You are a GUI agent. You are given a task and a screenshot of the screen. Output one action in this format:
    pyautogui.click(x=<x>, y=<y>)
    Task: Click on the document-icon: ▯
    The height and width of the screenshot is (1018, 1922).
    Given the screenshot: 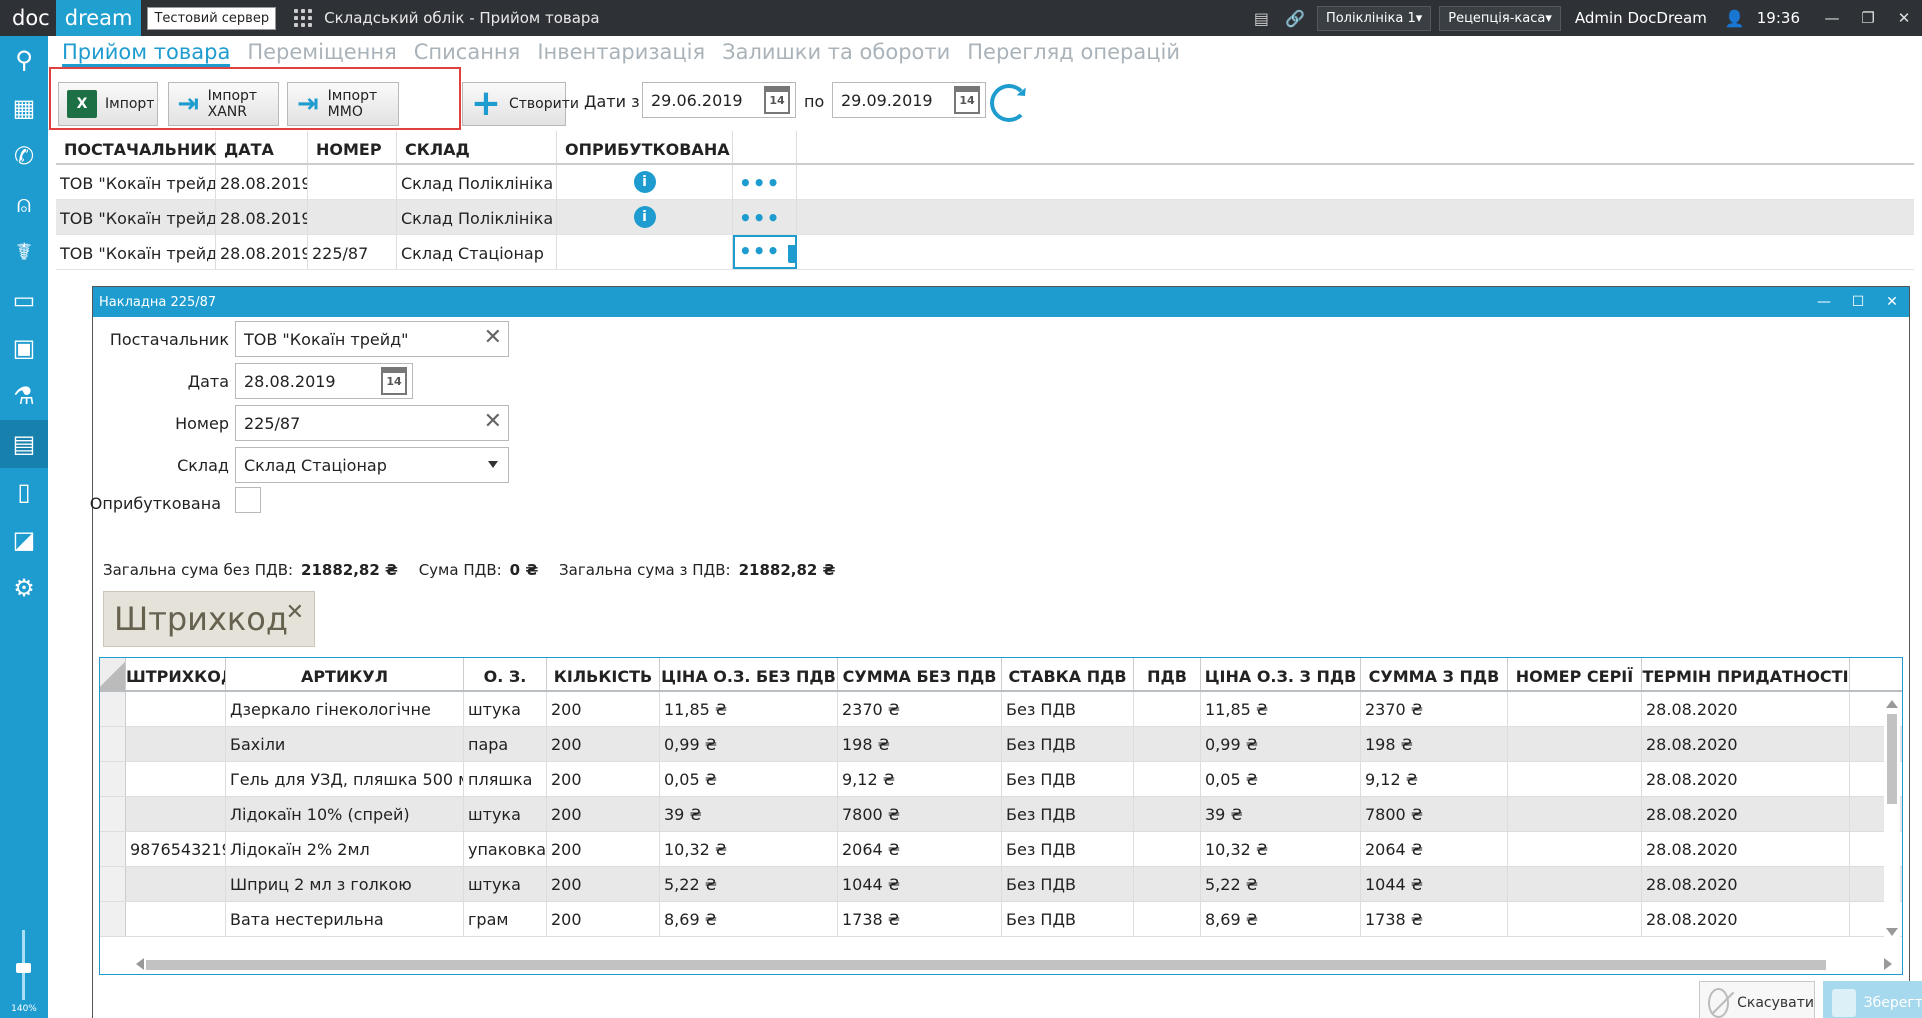 What is the action you would take?
    pyautogui.click(x=24, y=492)
    